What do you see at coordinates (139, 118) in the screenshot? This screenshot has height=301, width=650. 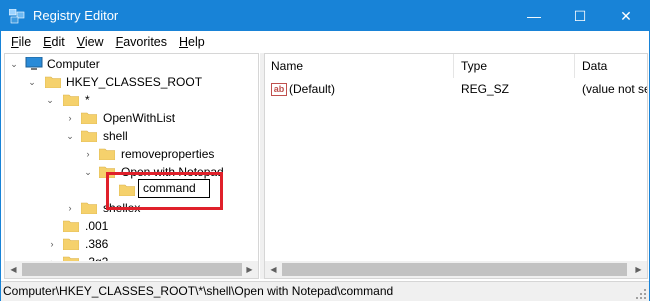 I see `tree-label-openwithlist: OpenWithList` at bounding box center [139, 118].